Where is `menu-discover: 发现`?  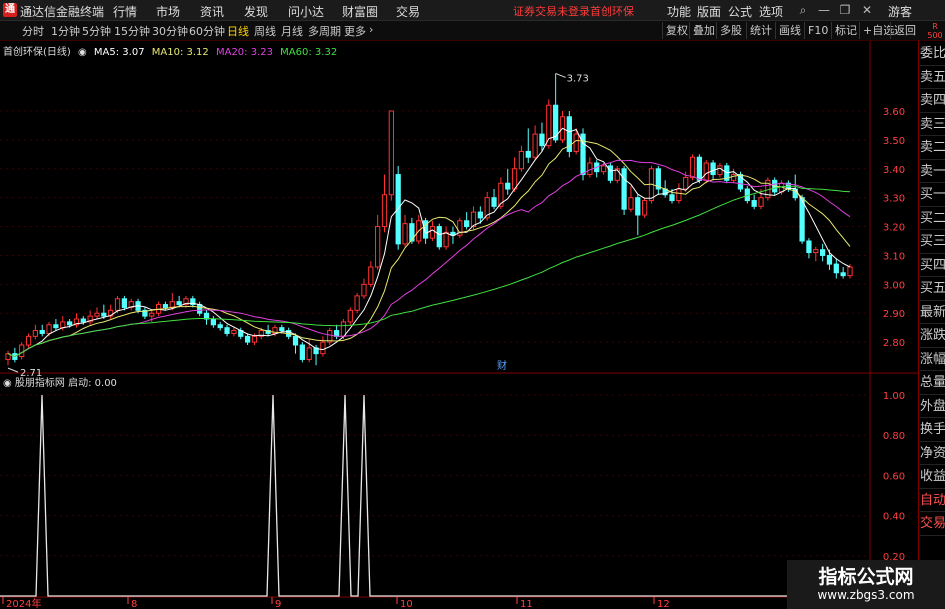
menu-discover: 发现 is located at coordinates (256, 11).